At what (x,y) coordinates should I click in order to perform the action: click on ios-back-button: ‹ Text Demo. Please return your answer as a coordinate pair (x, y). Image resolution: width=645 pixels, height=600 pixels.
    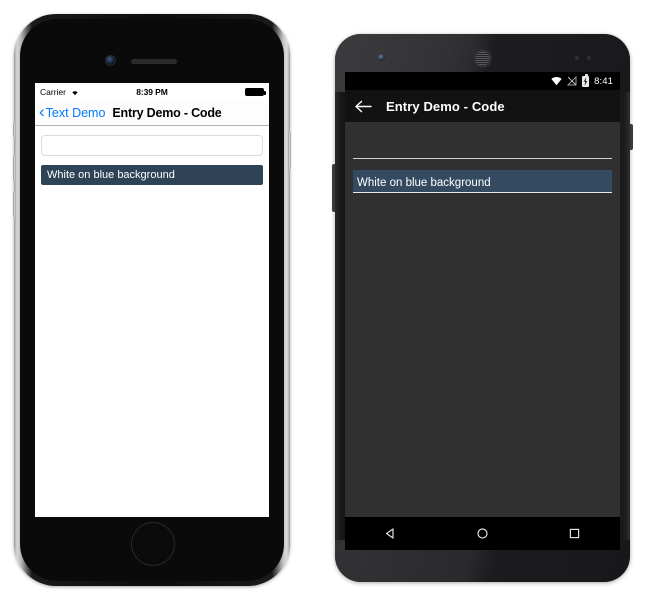
    Looking at the image, I should click on (72, 111).